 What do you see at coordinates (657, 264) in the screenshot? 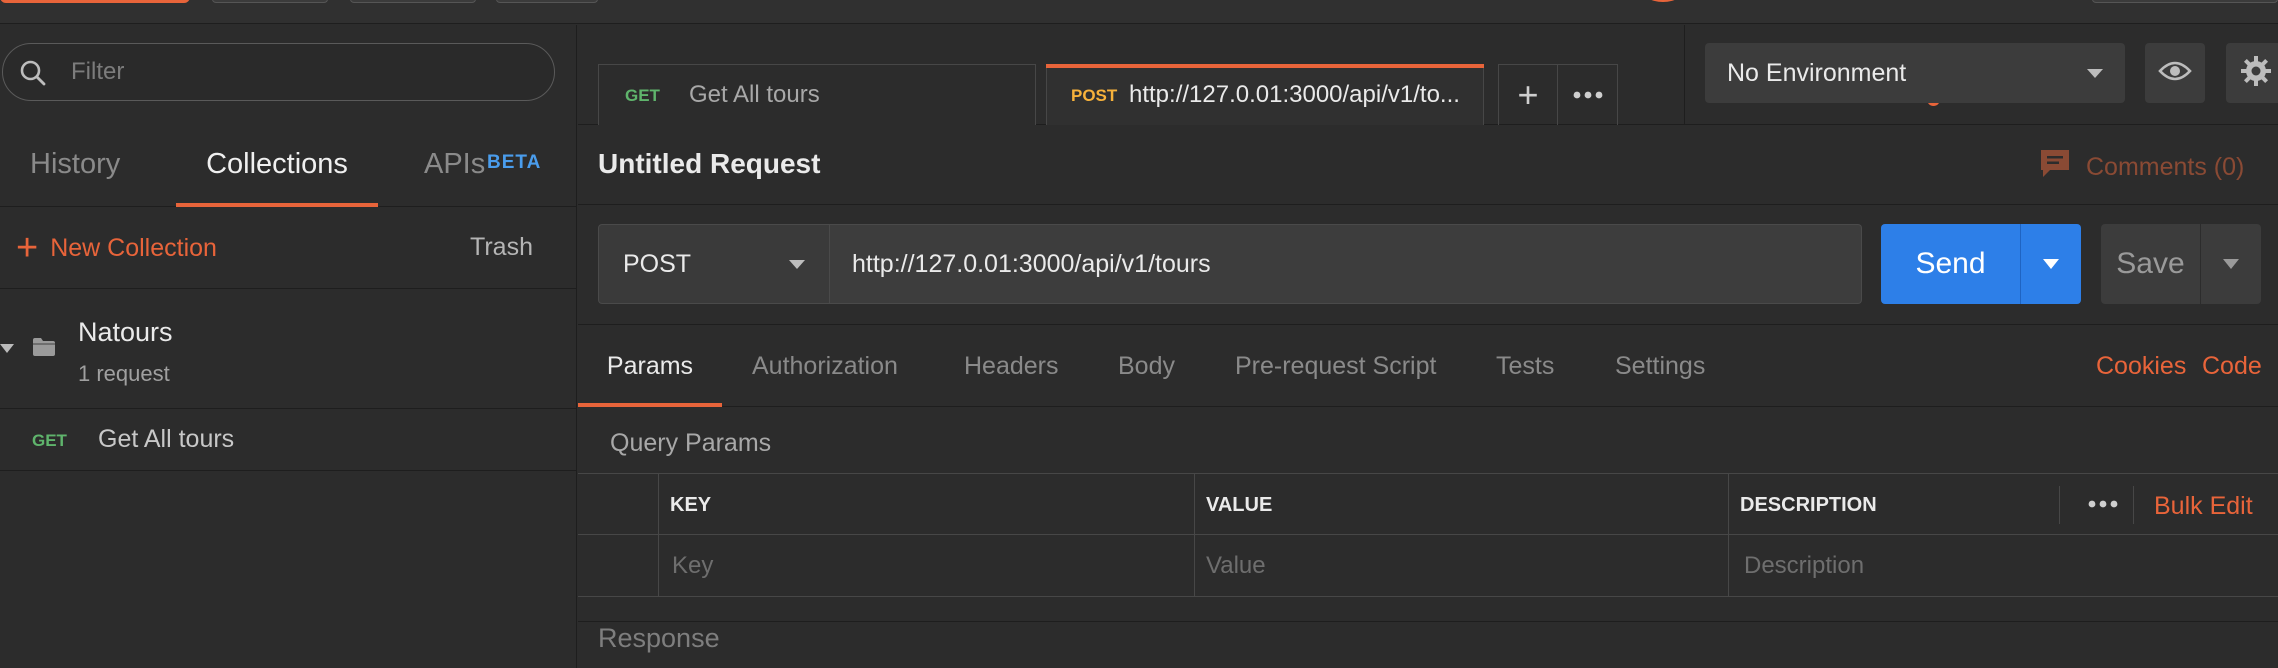
I see `method-label: POST` at bounding box center [657, 264].